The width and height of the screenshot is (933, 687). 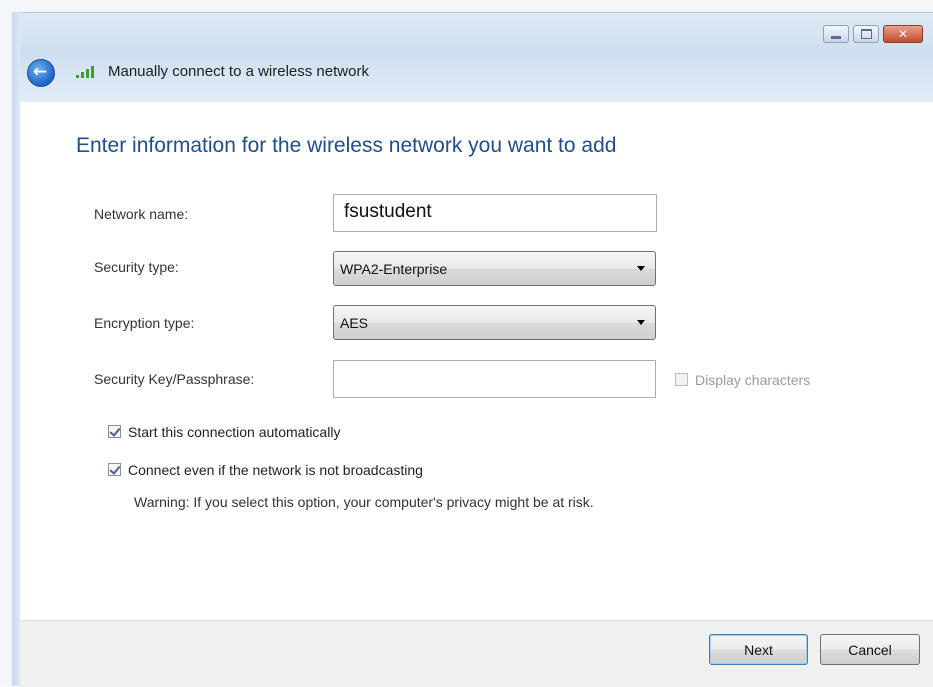 What do you see at coordinates (388, 211) in the screenshot?
I see `network-name-value: fsustudent` at bounding box center [388, 211].